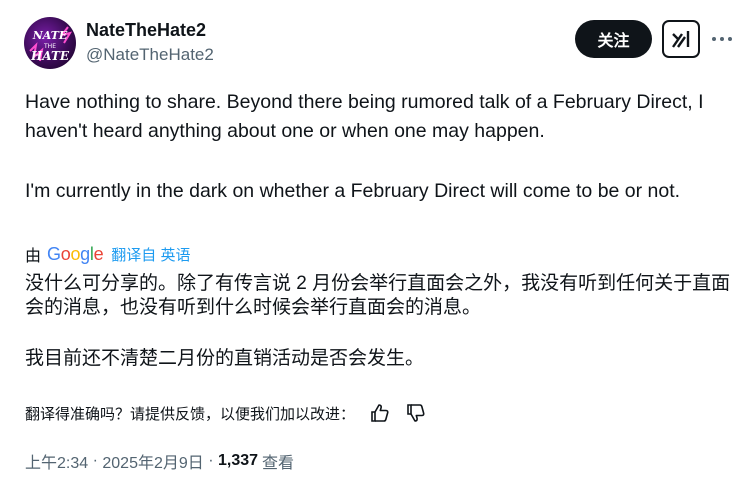  What do you see at coordinates (75, 253) in the screenshot?
I see `google-logo: Google` at bounding box center [75, 253].